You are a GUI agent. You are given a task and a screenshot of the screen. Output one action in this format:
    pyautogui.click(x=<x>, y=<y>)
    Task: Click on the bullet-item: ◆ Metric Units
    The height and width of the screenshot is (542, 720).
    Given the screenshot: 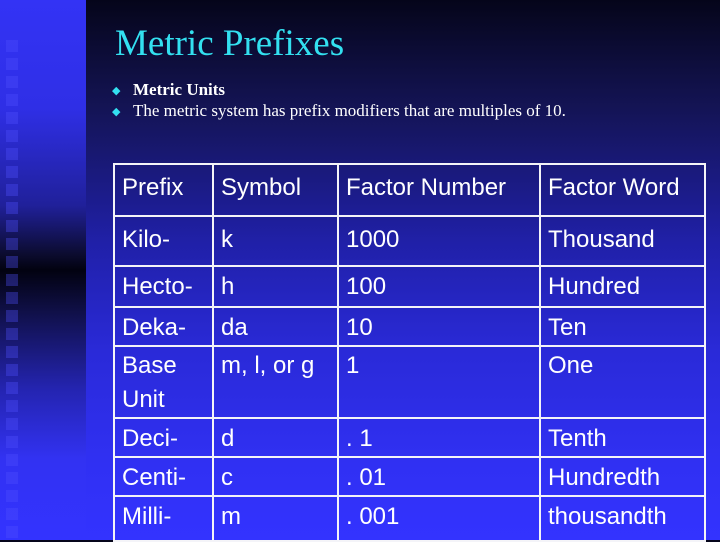 What is the action you would take?
    pyautogui.click(x=372, y=90)
    